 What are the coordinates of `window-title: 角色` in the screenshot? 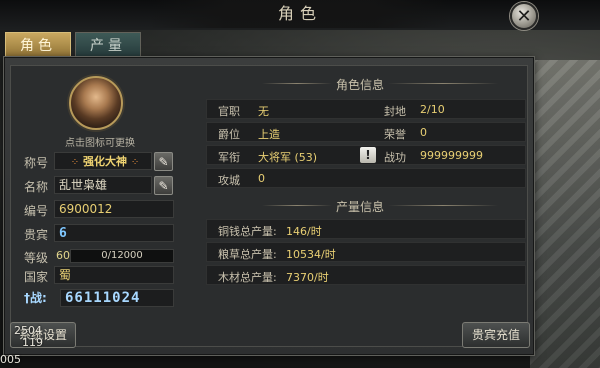 It's located at (300, 14).